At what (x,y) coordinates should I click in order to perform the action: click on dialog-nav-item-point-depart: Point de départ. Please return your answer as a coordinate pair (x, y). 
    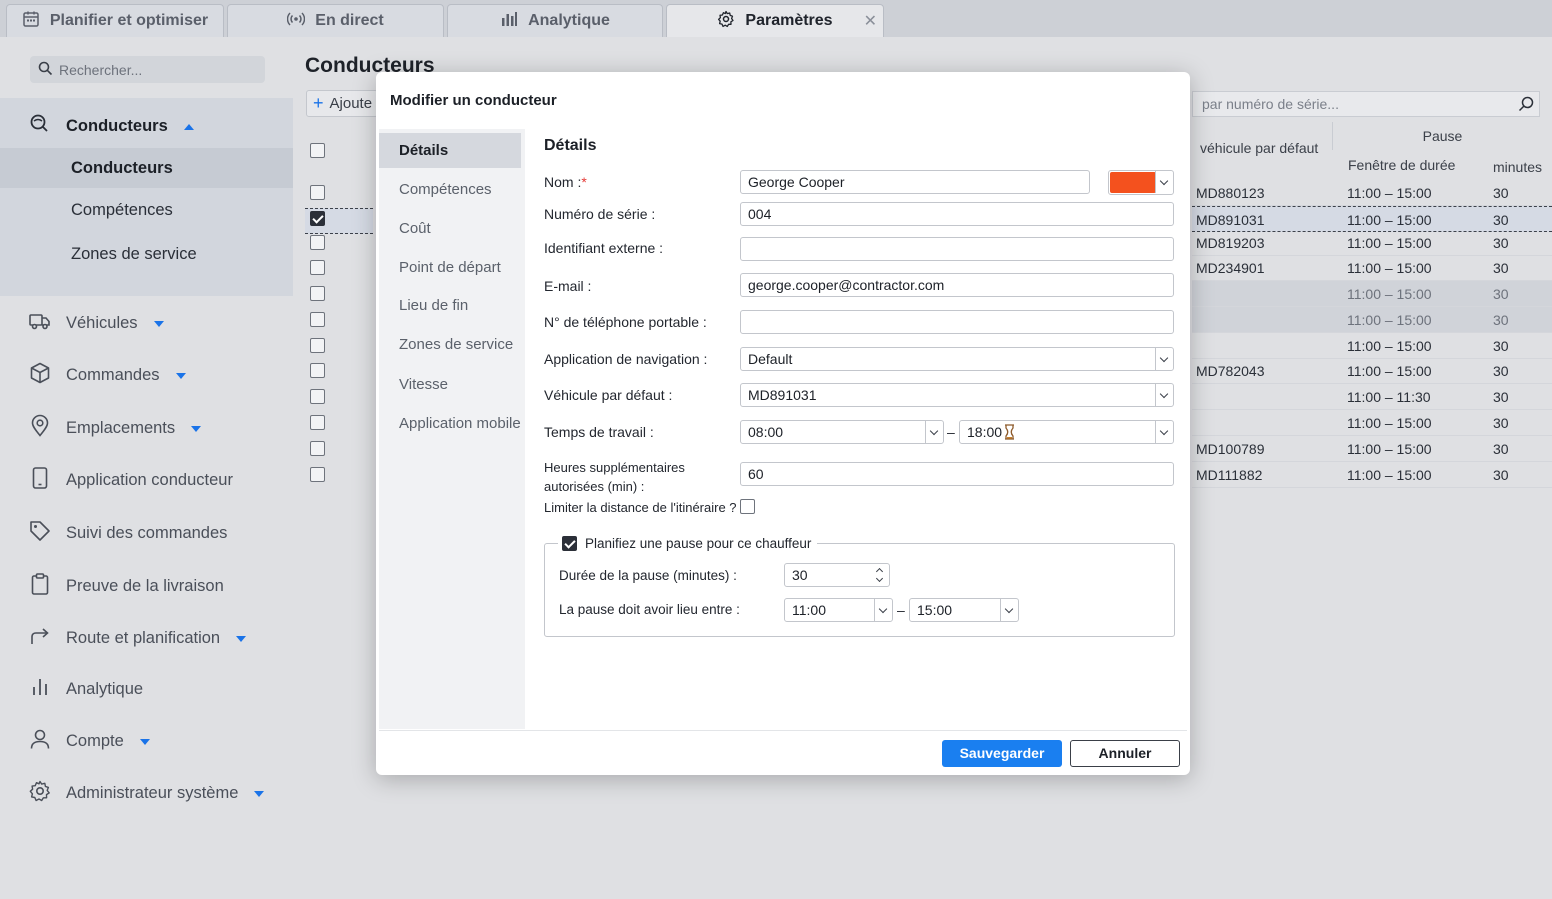
    Looking at the image, I should click on (450, 267).